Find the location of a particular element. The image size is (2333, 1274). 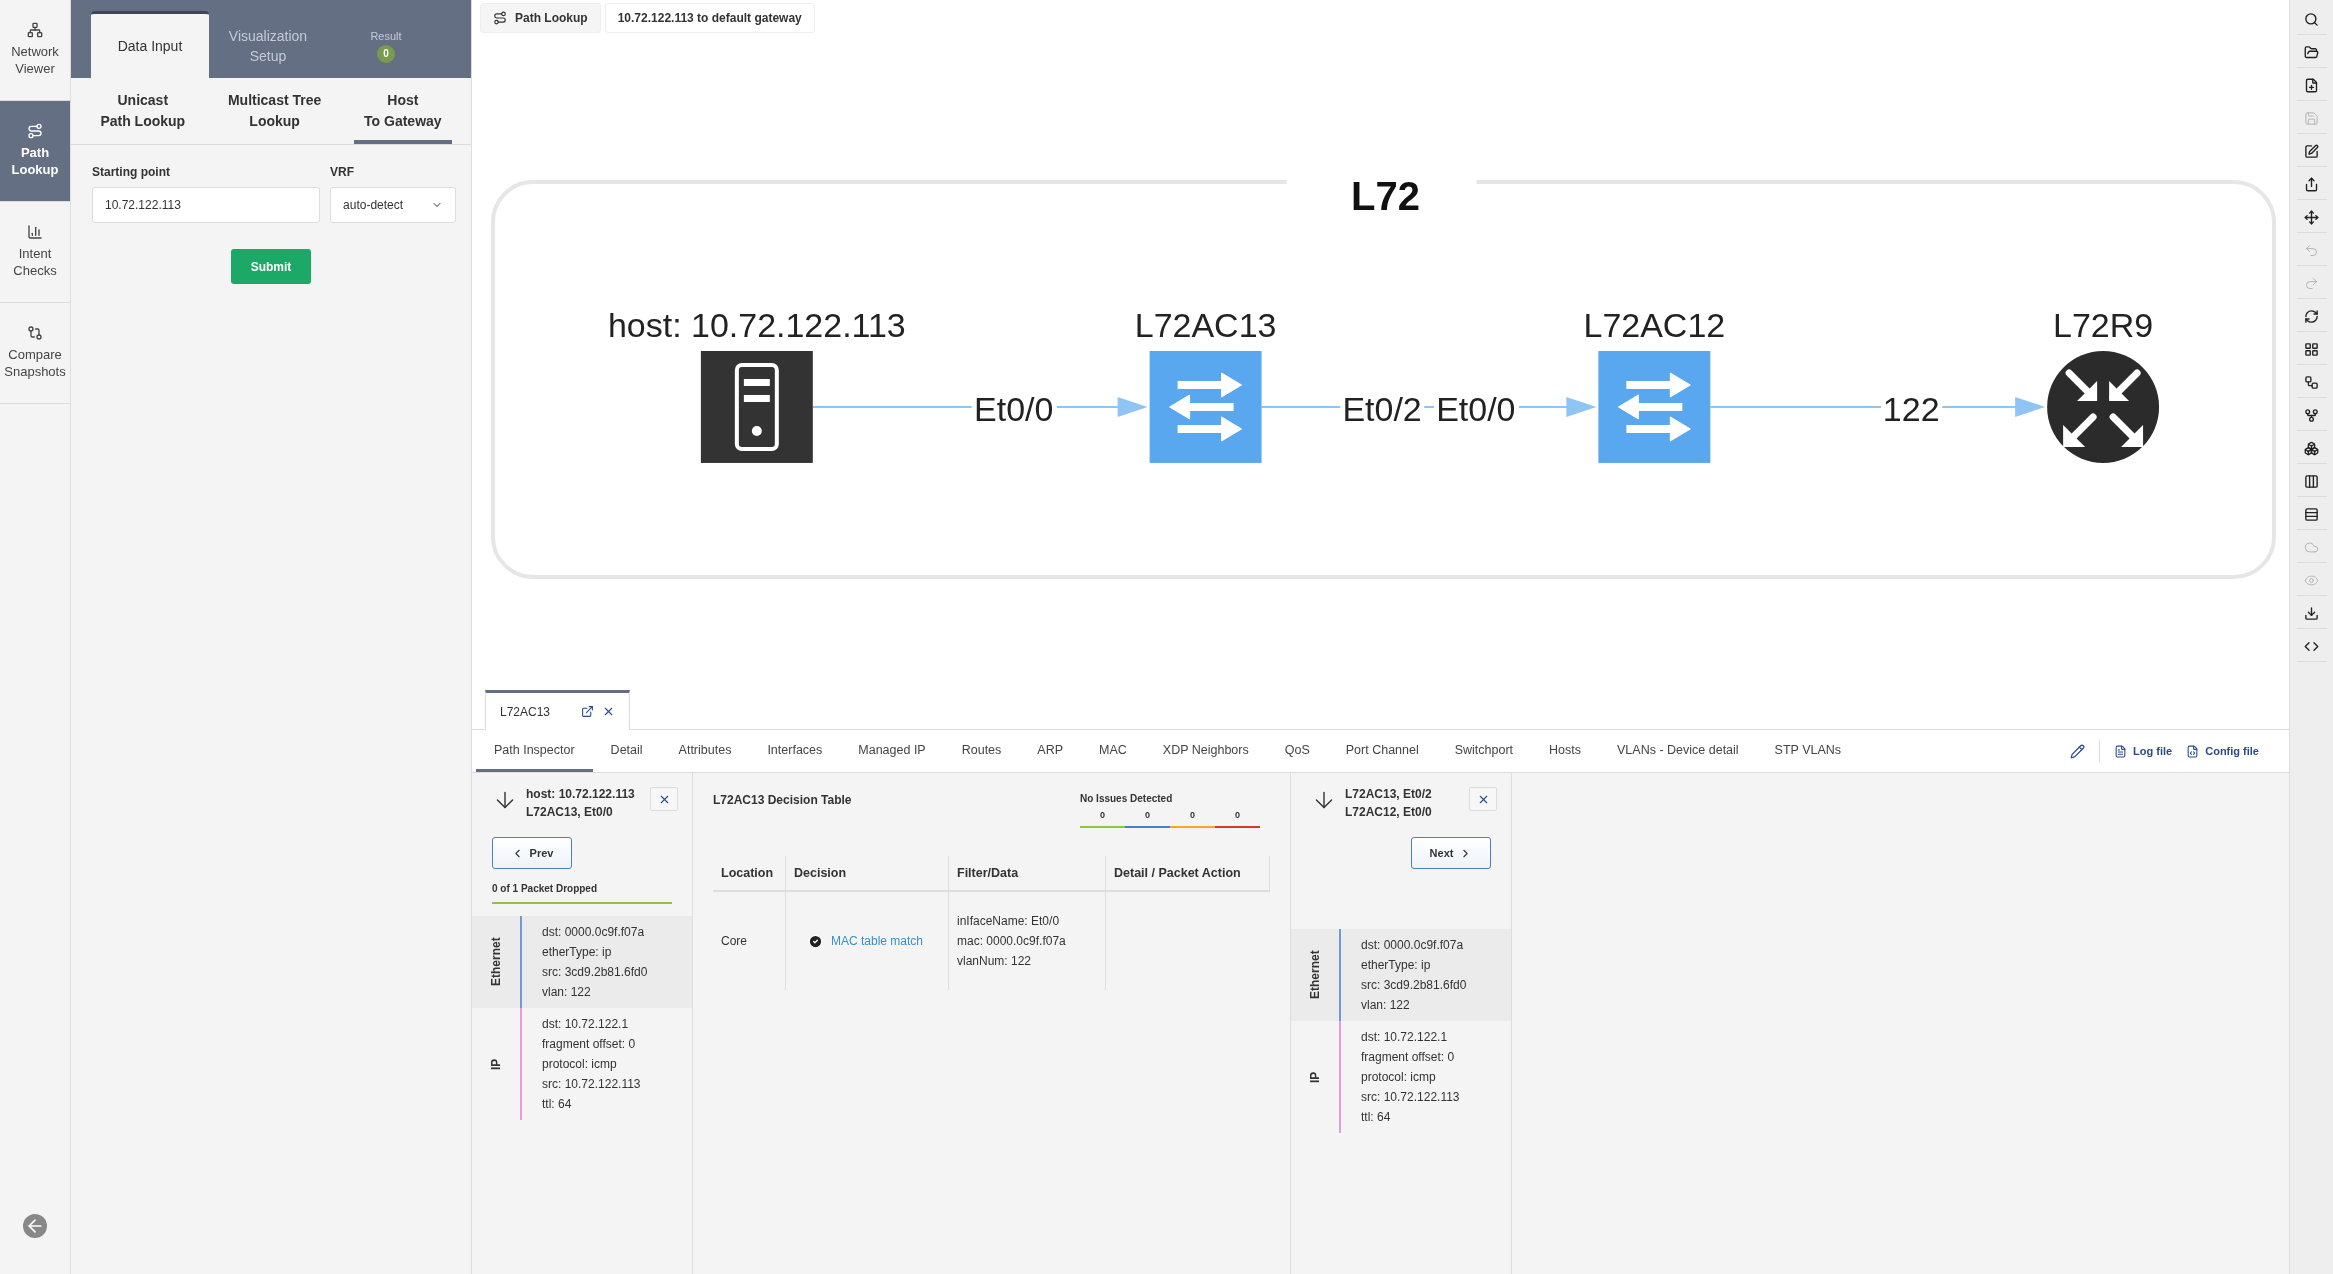

inspector-tab: Attributes is located at coordinates (705, 751).